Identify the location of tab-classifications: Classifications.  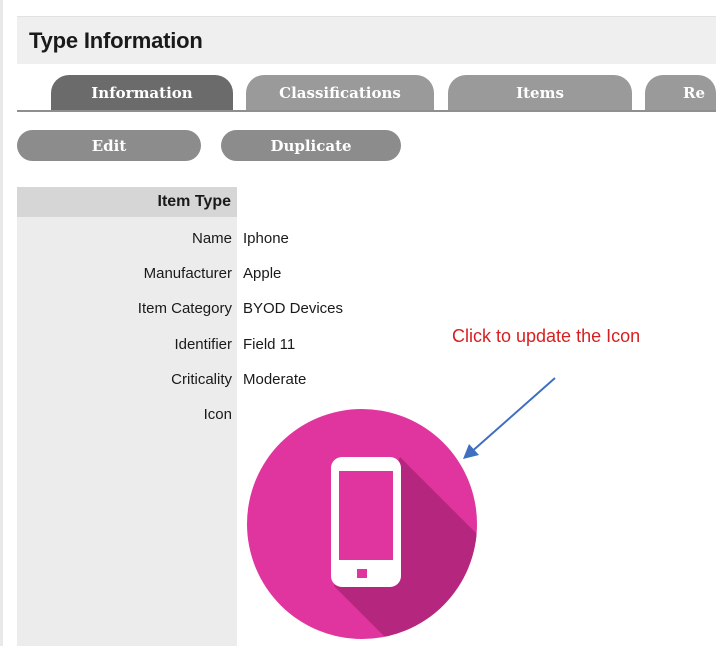
(340, 93).